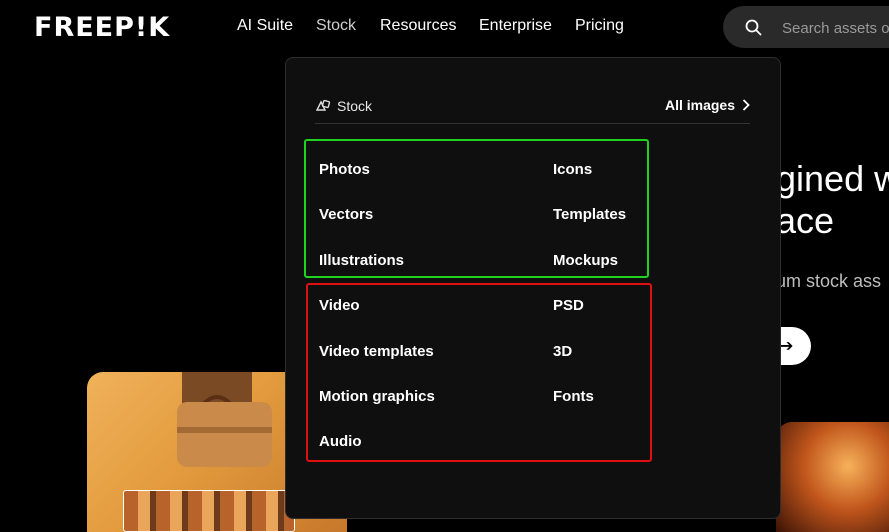 This screenshot has width=889, height=532. What do you see at coordinates (336, 26) in the screenshot?
I see `nav-stock: Stock` at bounding box center [336, 26].